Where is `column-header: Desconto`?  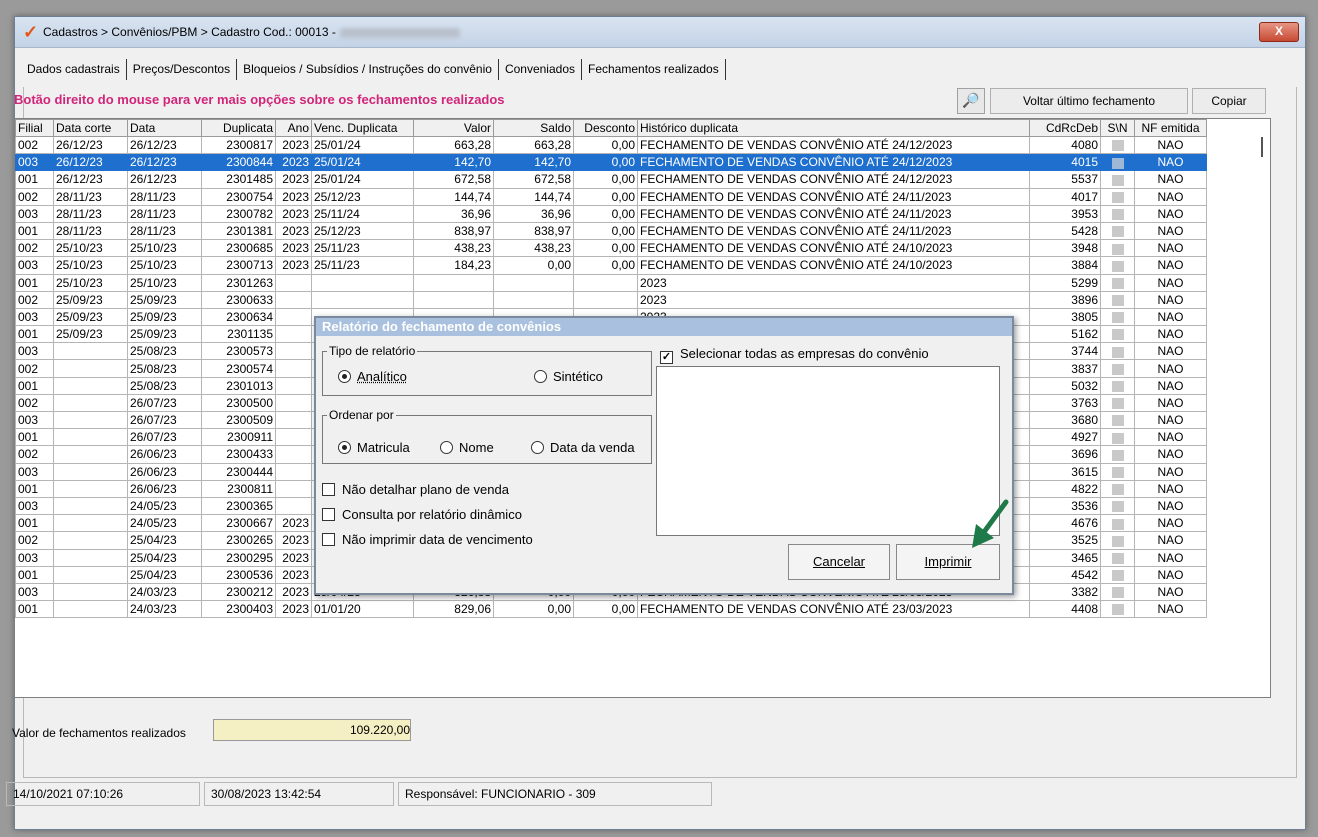 column-header: Desconto is located at coordinates (605, 128).